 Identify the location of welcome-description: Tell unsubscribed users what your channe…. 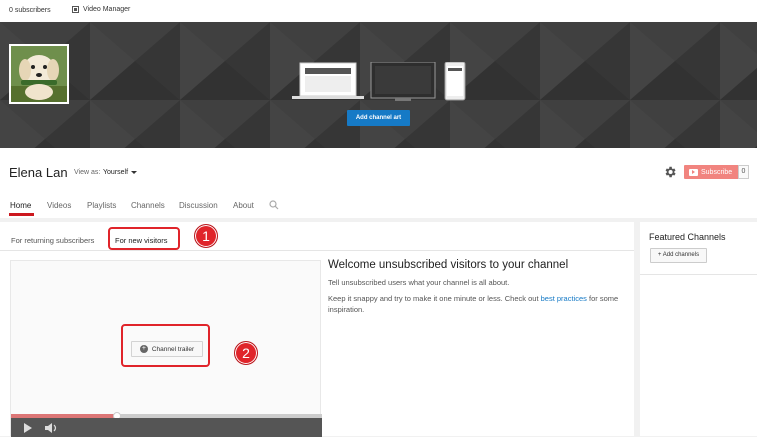
(419, 282).